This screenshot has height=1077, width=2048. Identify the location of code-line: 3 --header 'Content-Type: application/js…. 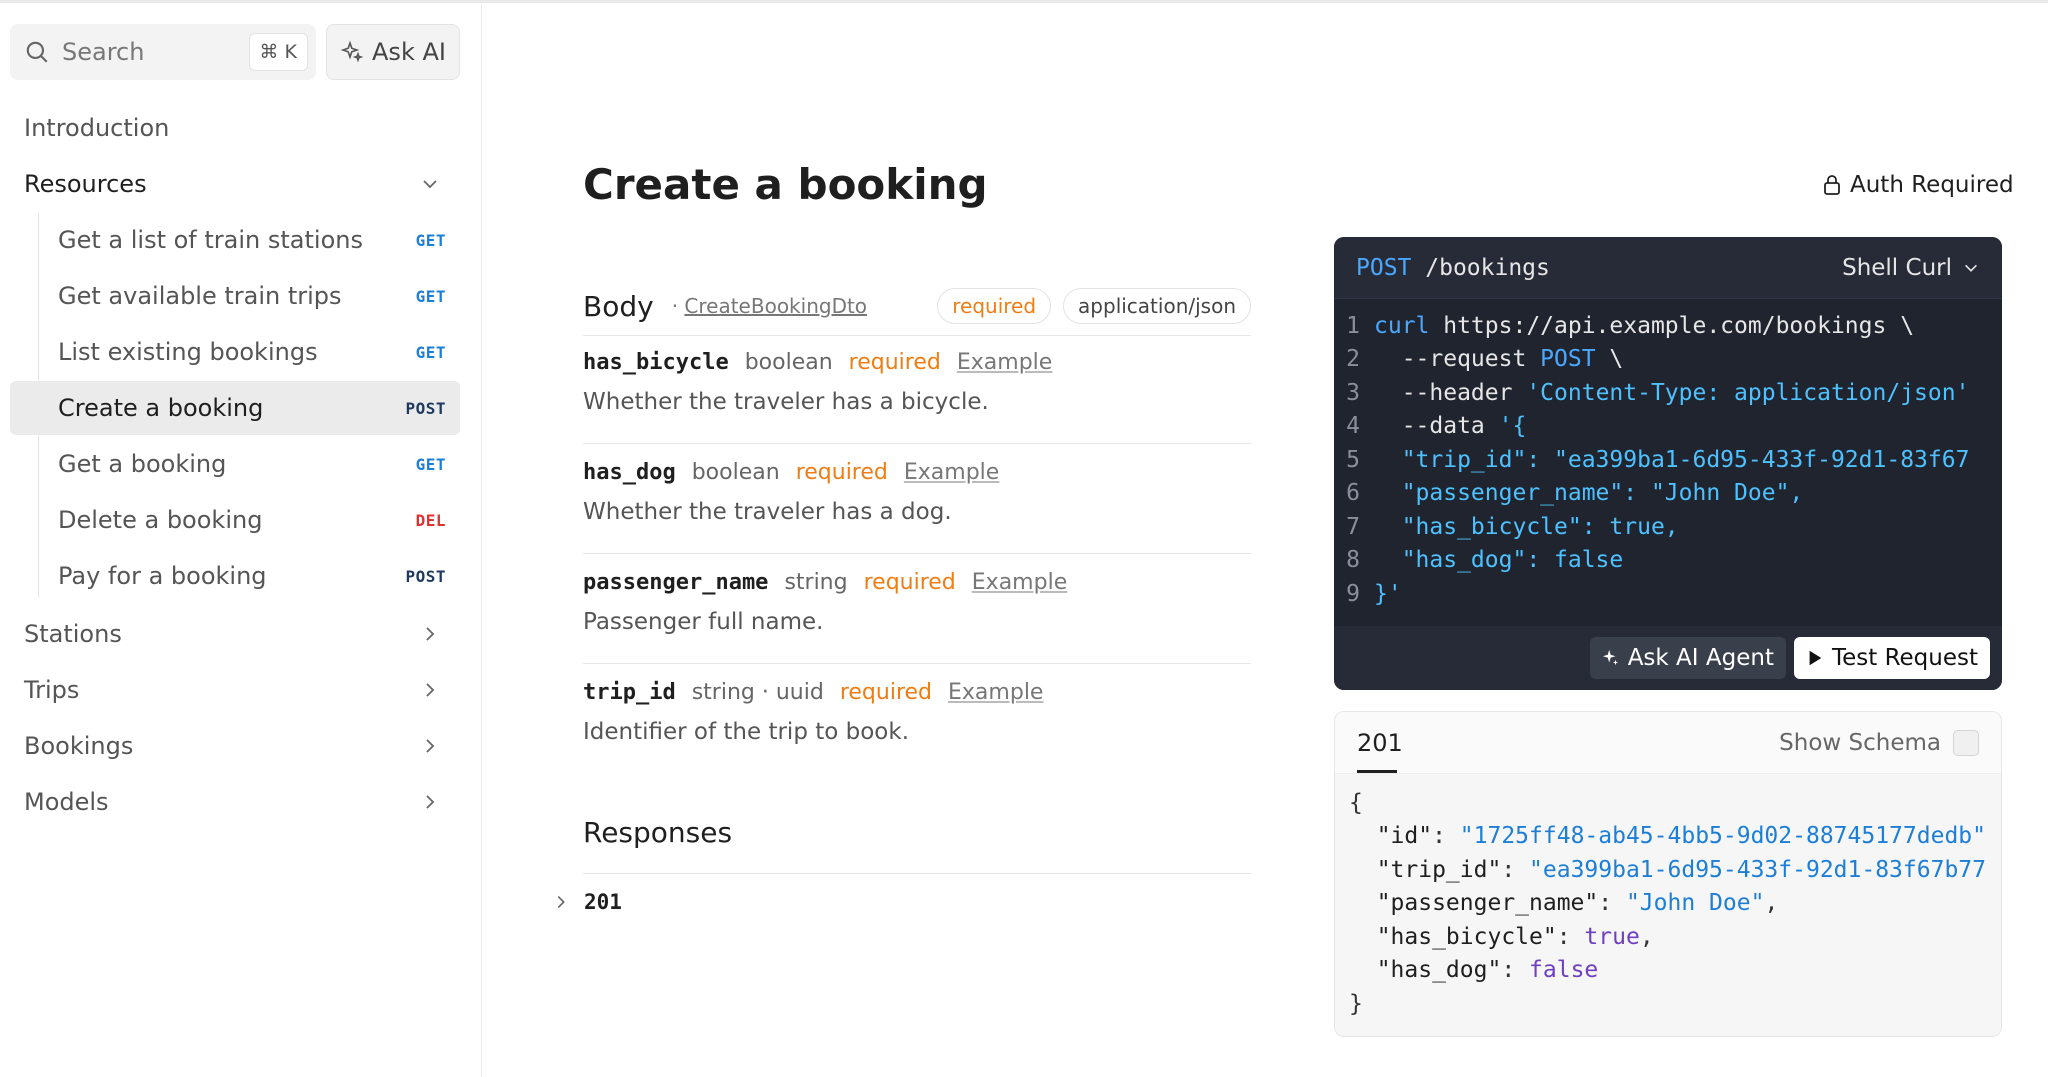
(1668, 393).